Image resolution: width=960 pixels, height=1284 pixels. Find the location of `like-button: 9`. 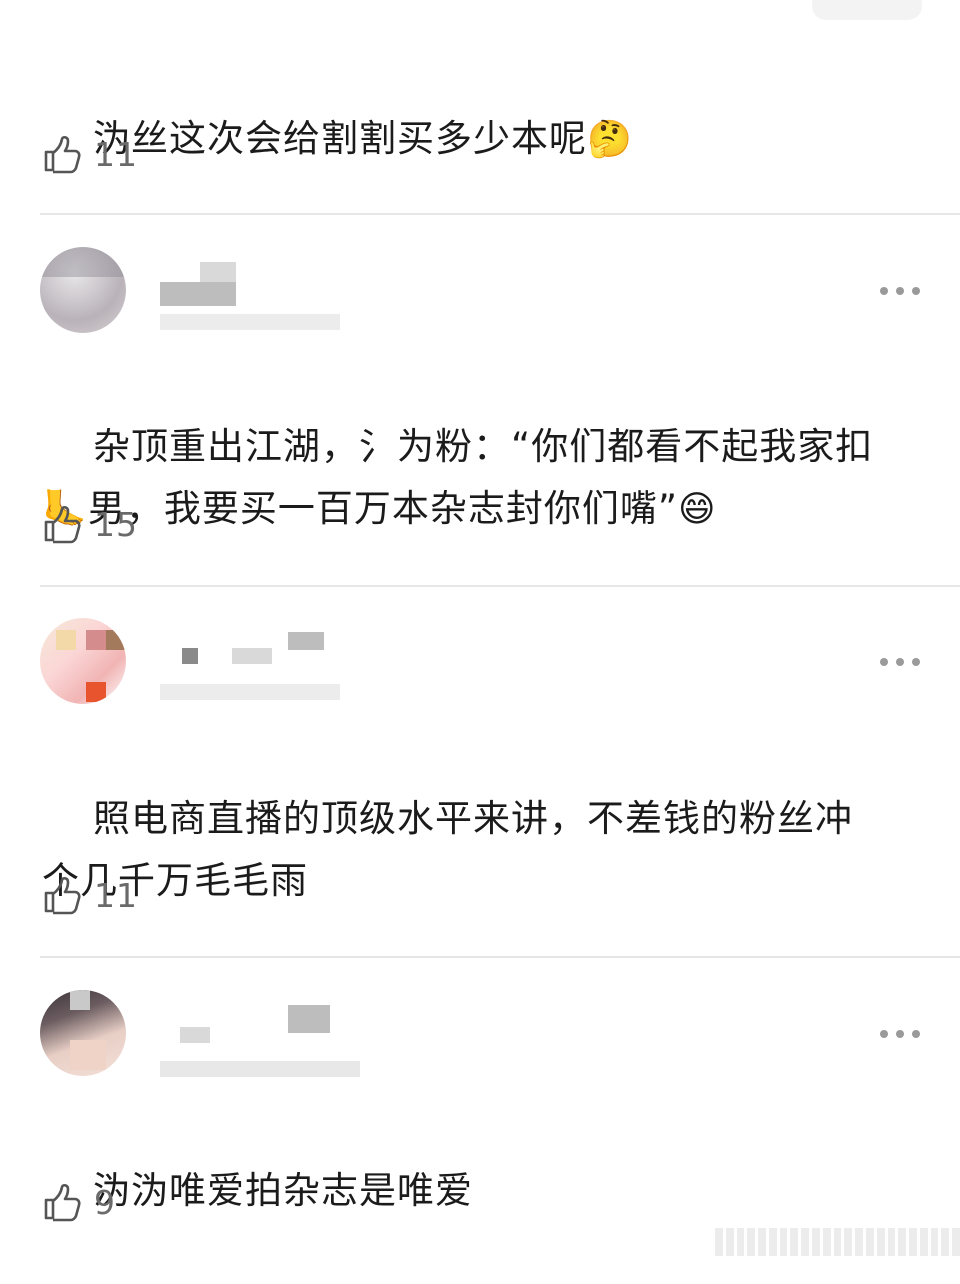

like-button: 9 is located at coordinates (79, 1202).